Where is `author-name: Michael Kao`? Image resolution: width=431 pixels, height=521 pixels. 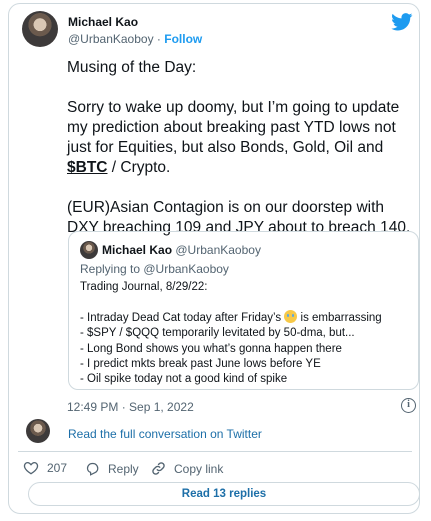
author-name: Michael Kao is located at coordinates (103, 22).